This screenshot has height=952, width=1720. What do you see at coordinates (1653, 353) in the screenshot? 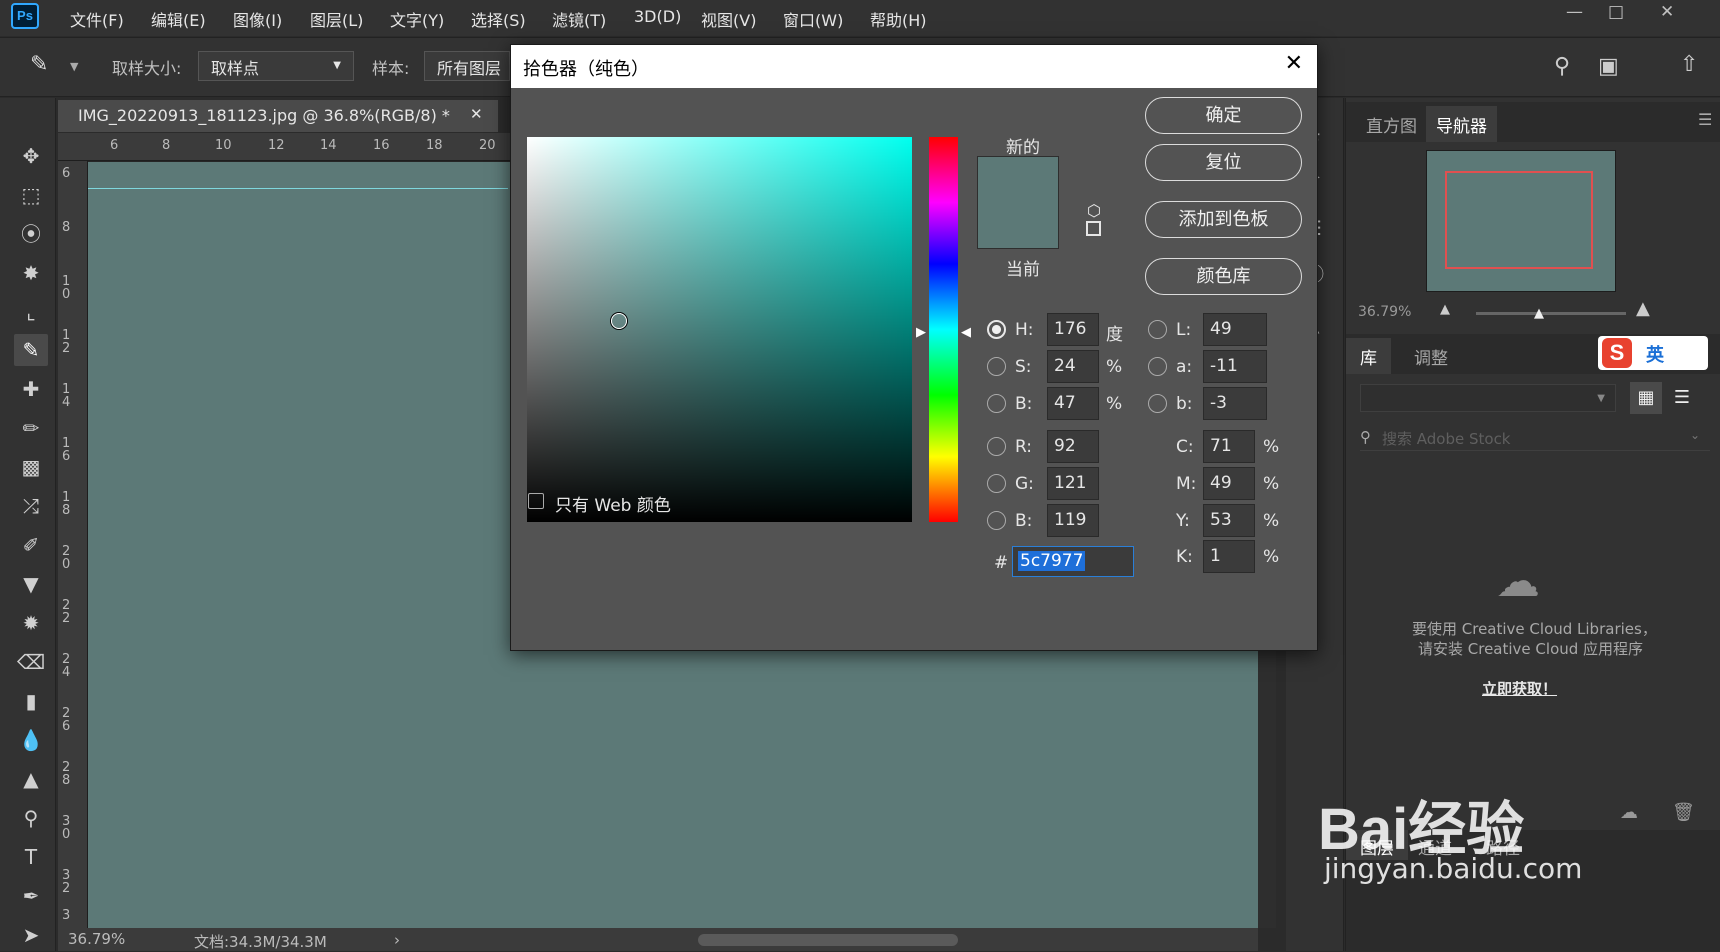
I see `ime-indicator: S 英` at bounding box center [1653, 353].